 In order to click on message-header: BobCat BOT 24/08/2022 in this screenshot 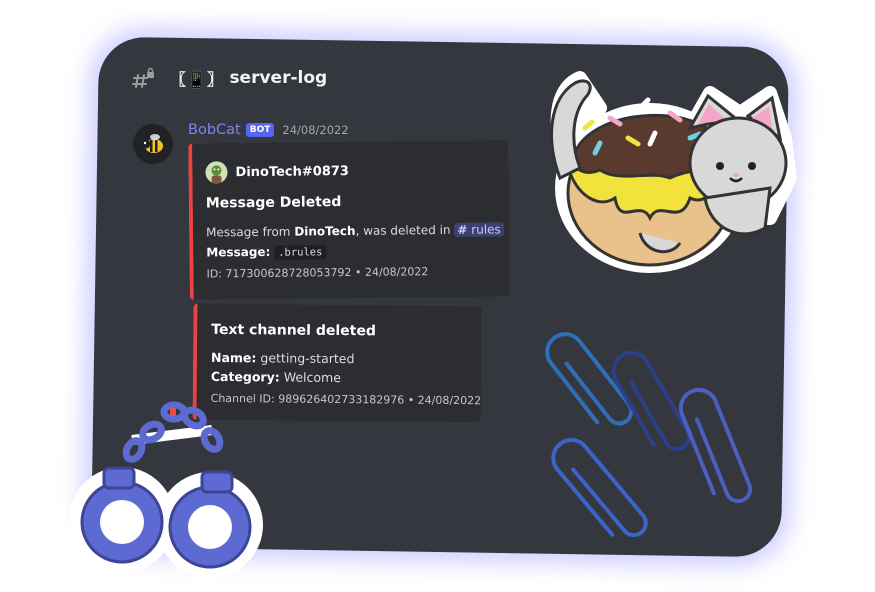, I will do `click(268, 130)`.